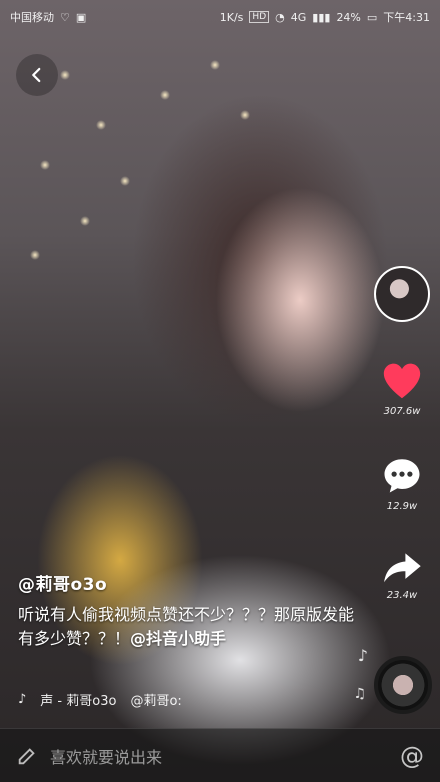 This screenshot has width=440, height=782. What do you see at coordinates (65, 17) in the screenshot?
I see `health-icon: ♡` at bounding box center [65, 17].